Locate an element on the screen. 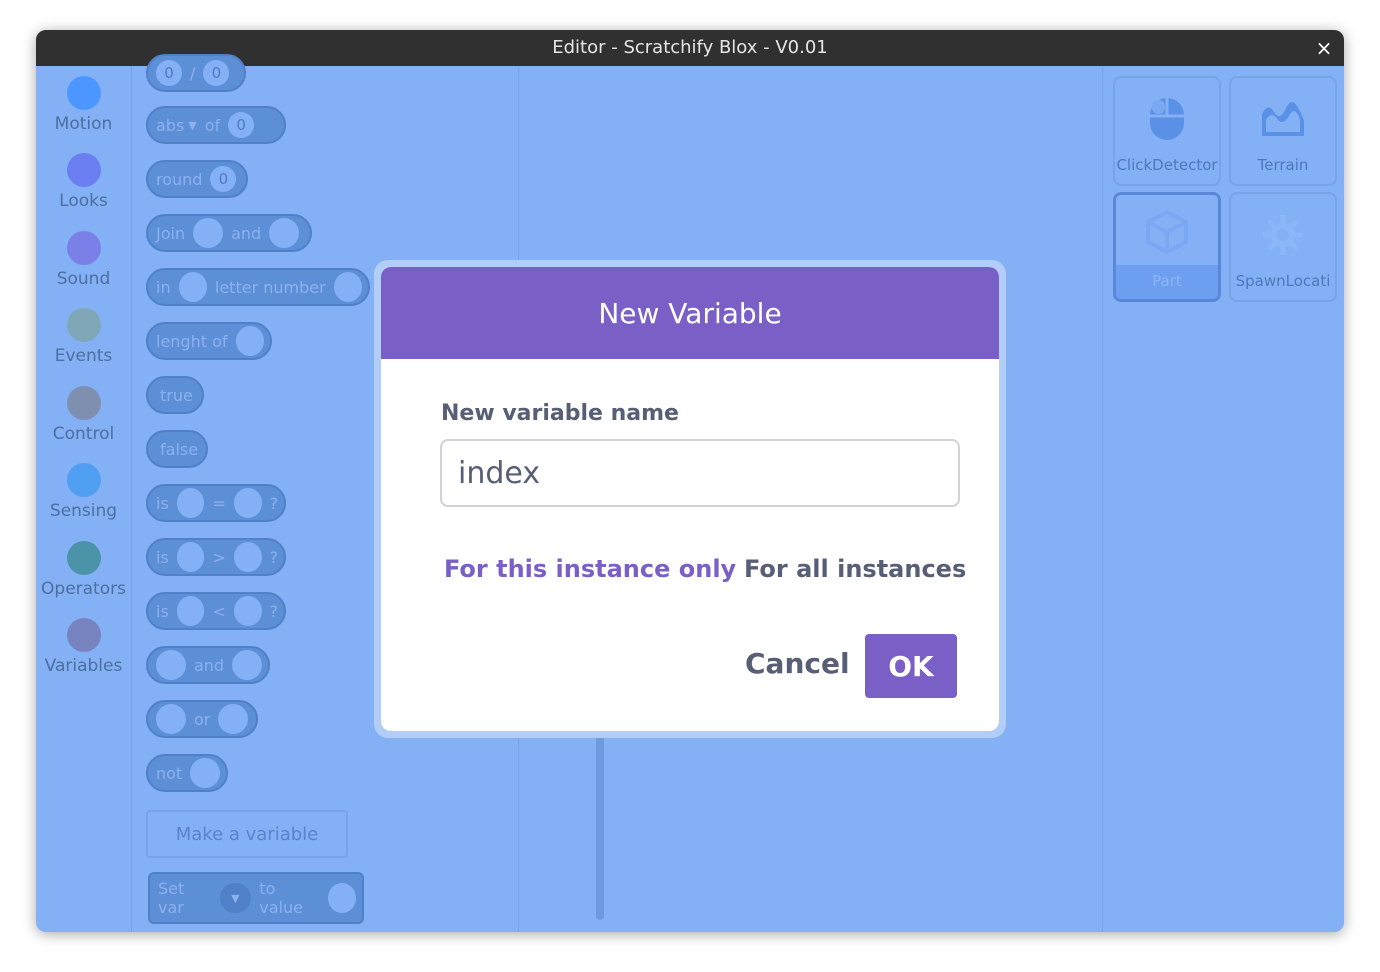 This screenshot has height=972, width=1380. option-all-instances: For all instances is located at coordinates (855, 569).